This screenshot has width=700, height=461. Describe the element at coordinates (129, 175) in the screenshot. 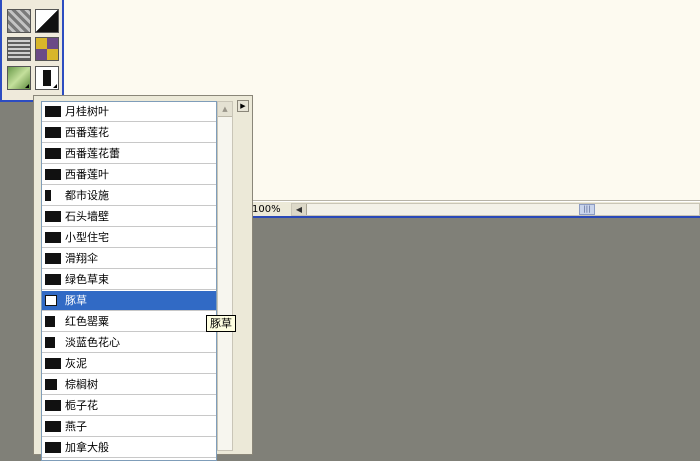

I see `list-item: 西番莲叶` at that location.